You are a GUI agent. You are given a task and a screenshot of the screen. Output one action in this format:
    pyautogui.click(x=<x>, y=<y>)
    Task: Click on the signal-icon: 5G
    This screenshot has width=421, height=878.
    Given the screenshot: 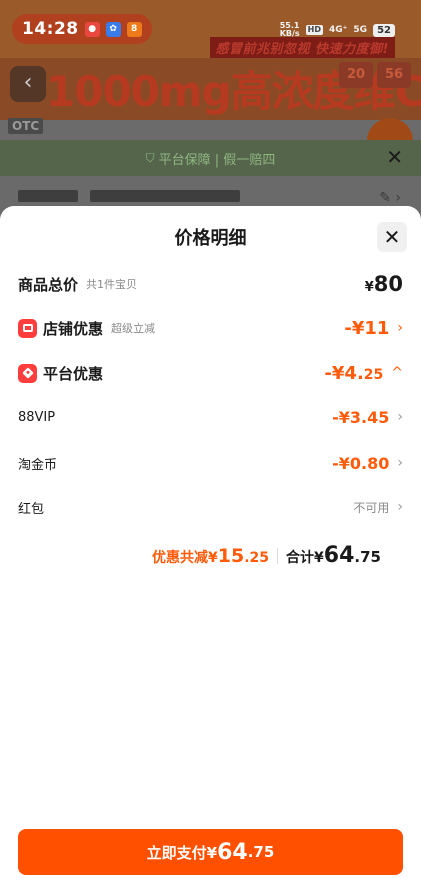 What is the action you would take?
    pyautogui.click(x=360, y=30)
    